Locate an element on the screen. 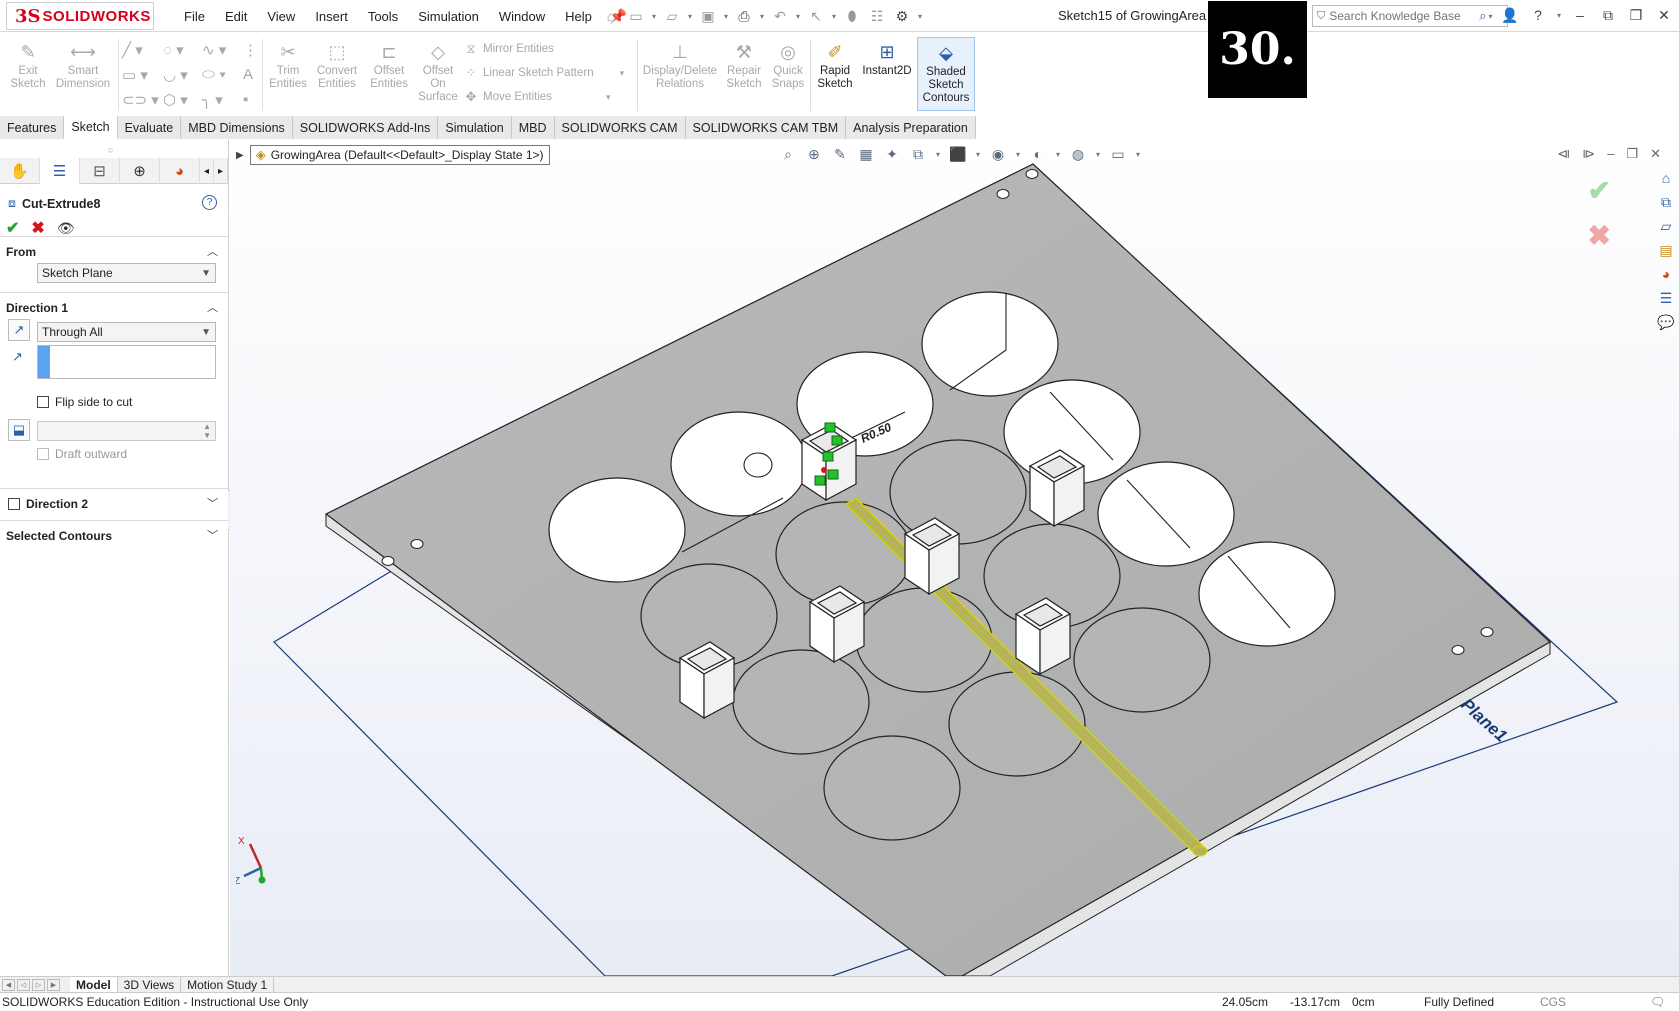 This screenshot has width=1679, height=1011. view-settings-icon: ▭ is located at coordinates (1118, 154).